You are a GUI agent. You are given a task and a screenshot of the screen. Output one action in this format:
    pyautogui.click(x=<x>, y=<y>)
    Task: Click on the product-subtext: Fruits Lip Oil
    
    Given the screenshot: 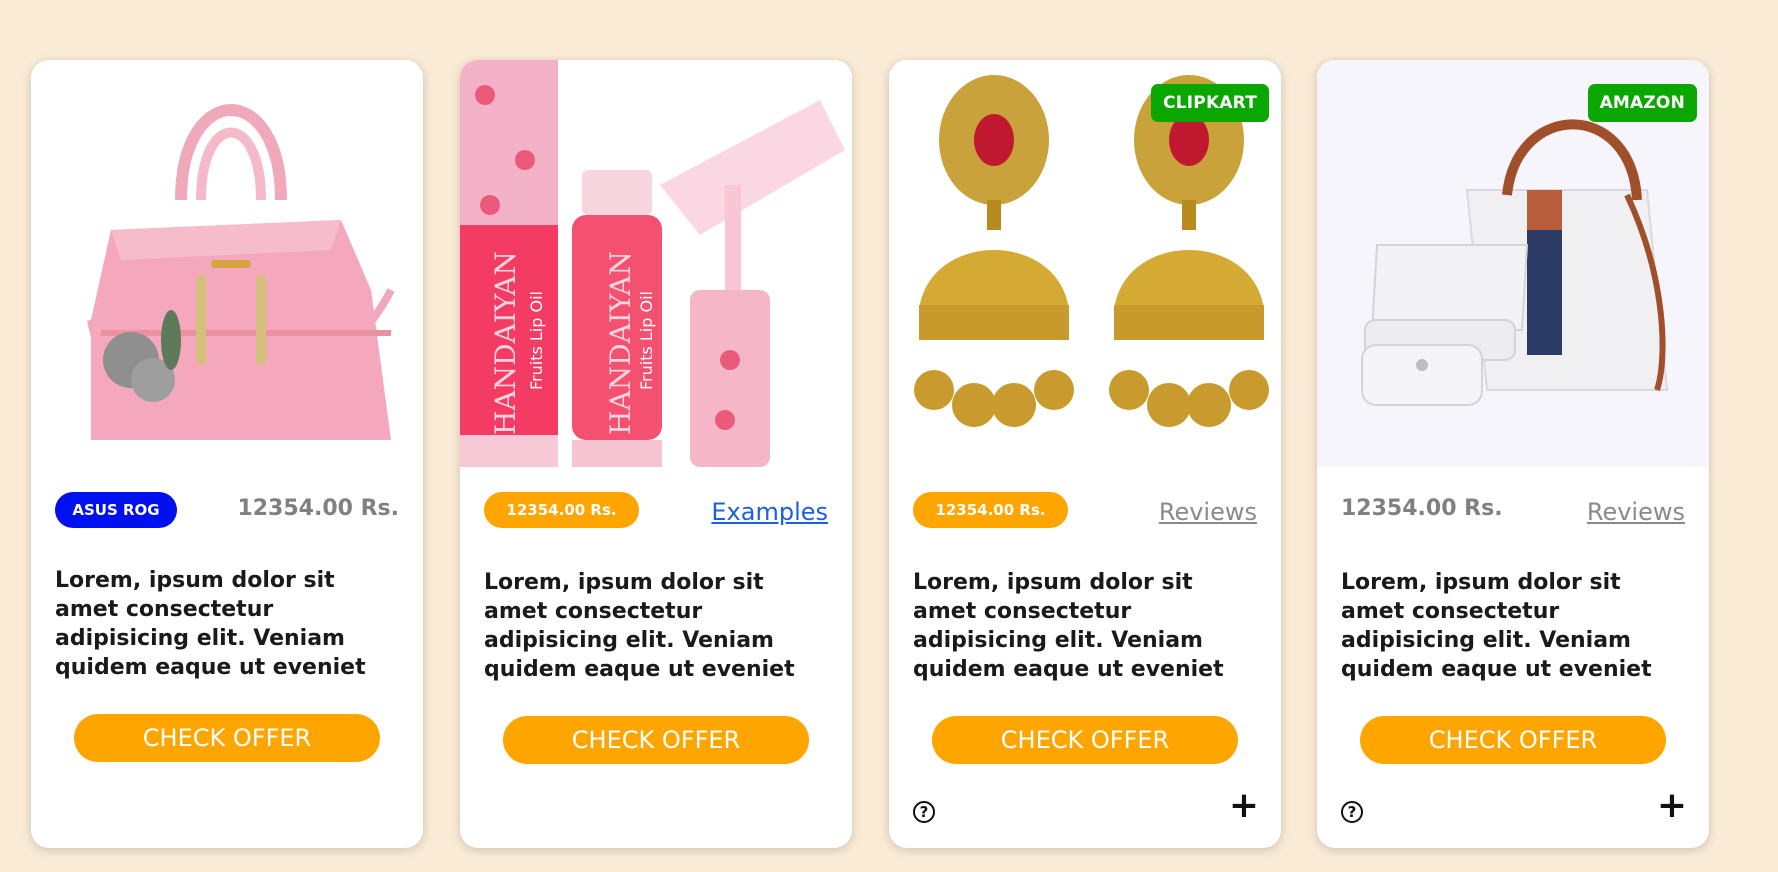 What is the action you would take?
    pyautogui.click(x=536, y=340)
    